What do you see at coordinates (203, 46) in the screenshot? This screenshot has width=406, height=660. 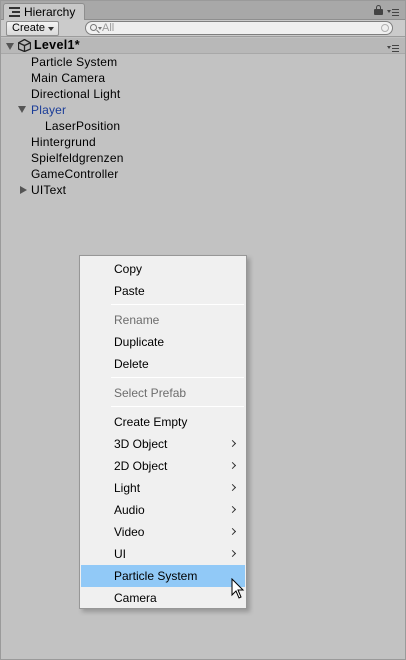 I see `scene-header: Level1*` at bounding box center [203, 46].